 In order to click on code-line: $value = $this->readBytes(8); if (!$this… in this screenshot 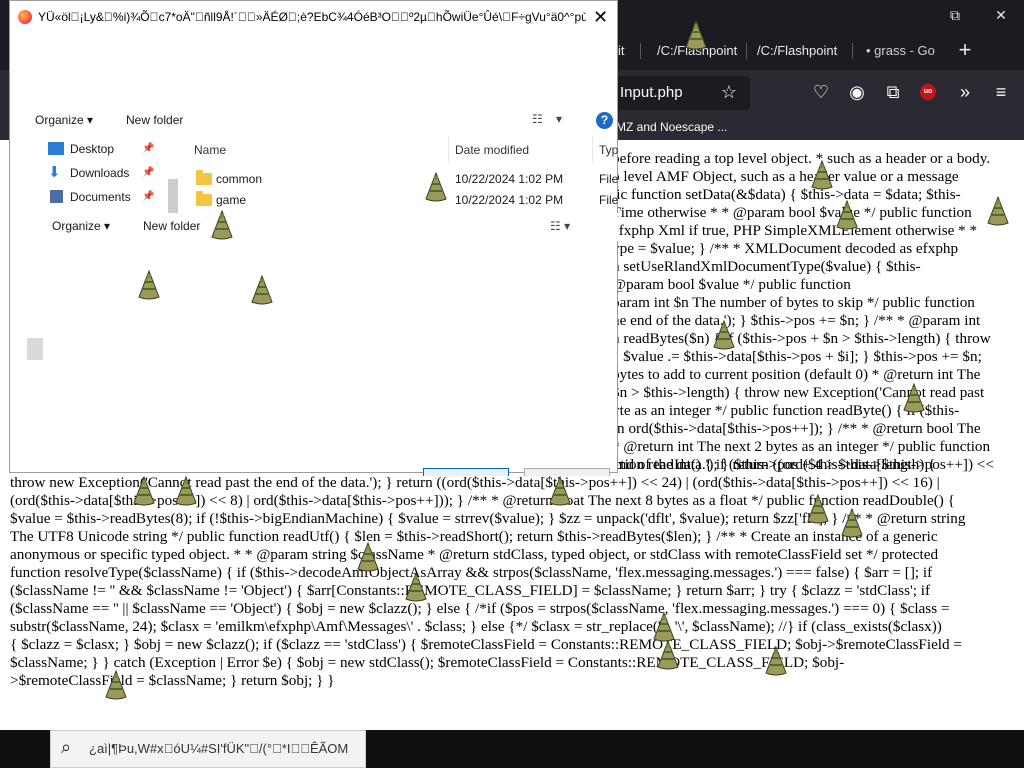, I will do `click(488, 518)`.